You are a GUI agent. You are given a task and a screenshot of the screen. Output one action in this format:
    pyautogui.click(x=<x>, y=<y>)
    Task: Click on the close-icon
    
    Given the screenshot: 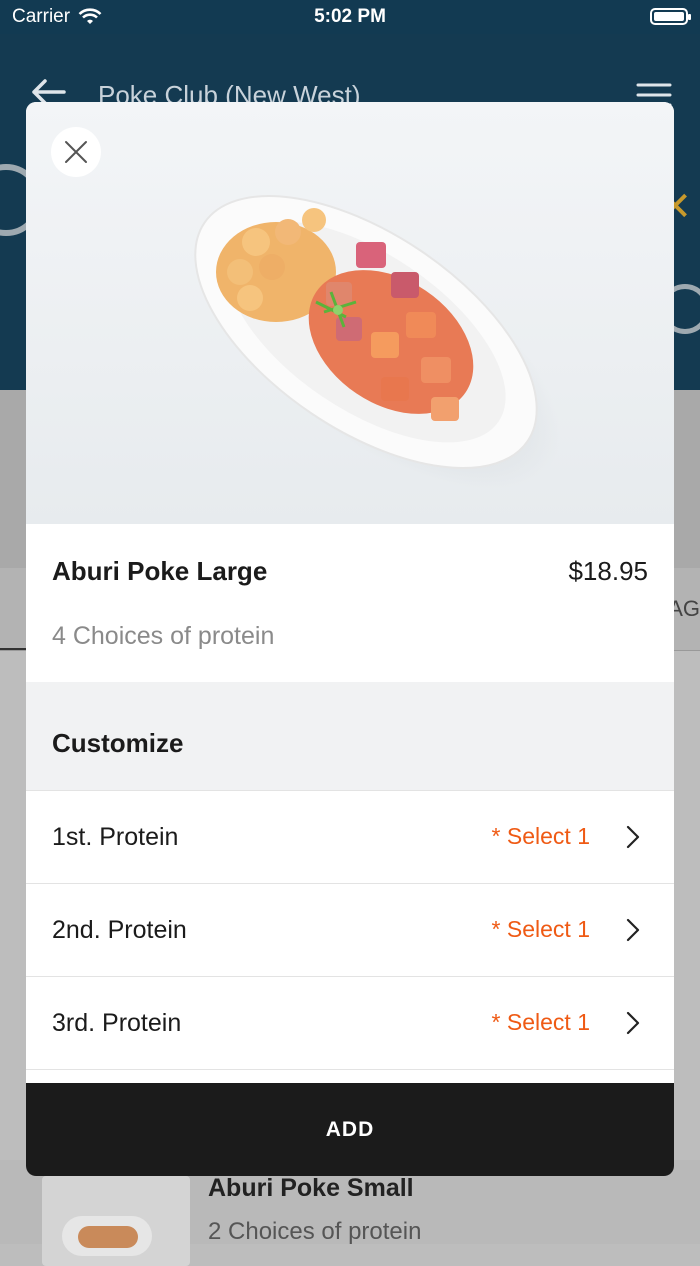 What is the action you would take?
    pyautogui.click(x=76, y=152)
    